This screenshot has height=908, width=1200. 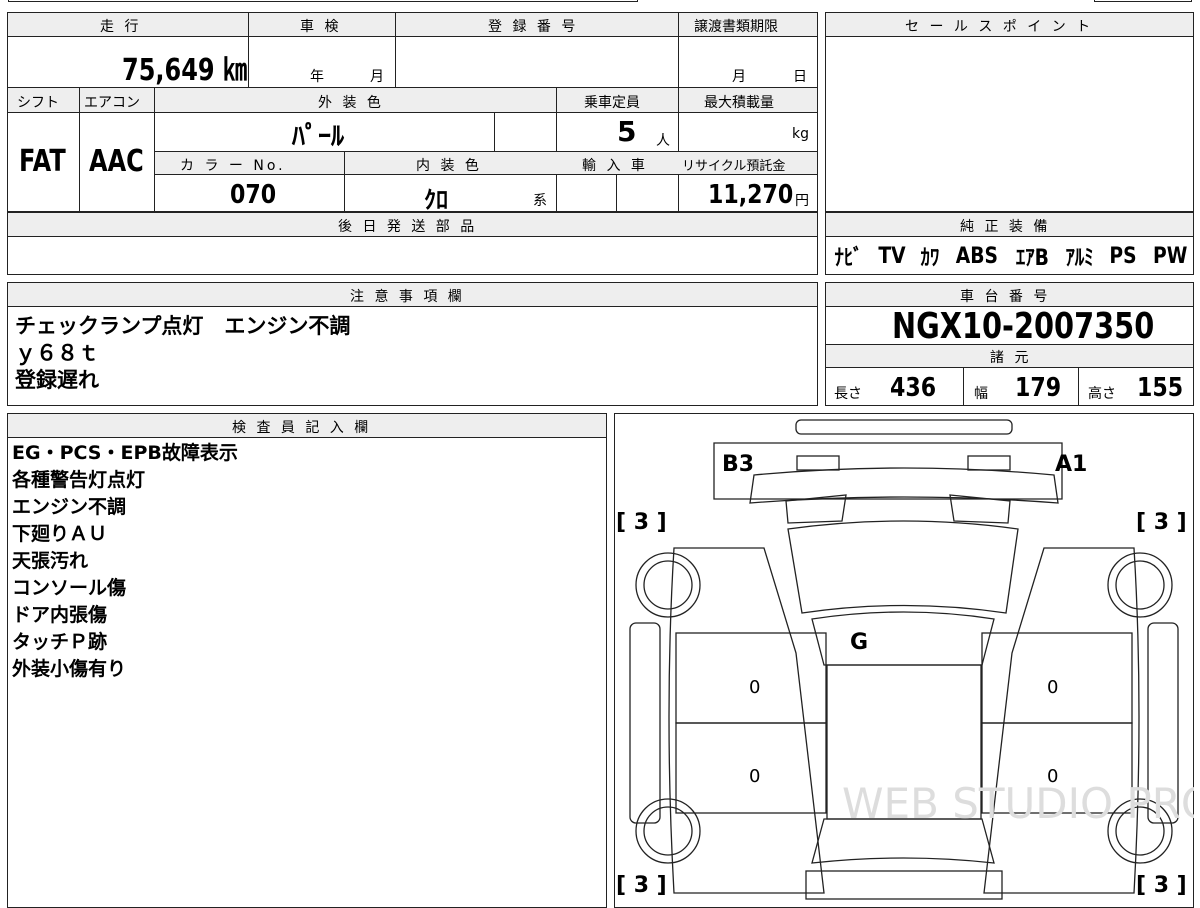 What do you see at coordinates (57, 380) in the screenshot?
I see `note-line-3: 登録遅れ` at bounding box center [57, 380].